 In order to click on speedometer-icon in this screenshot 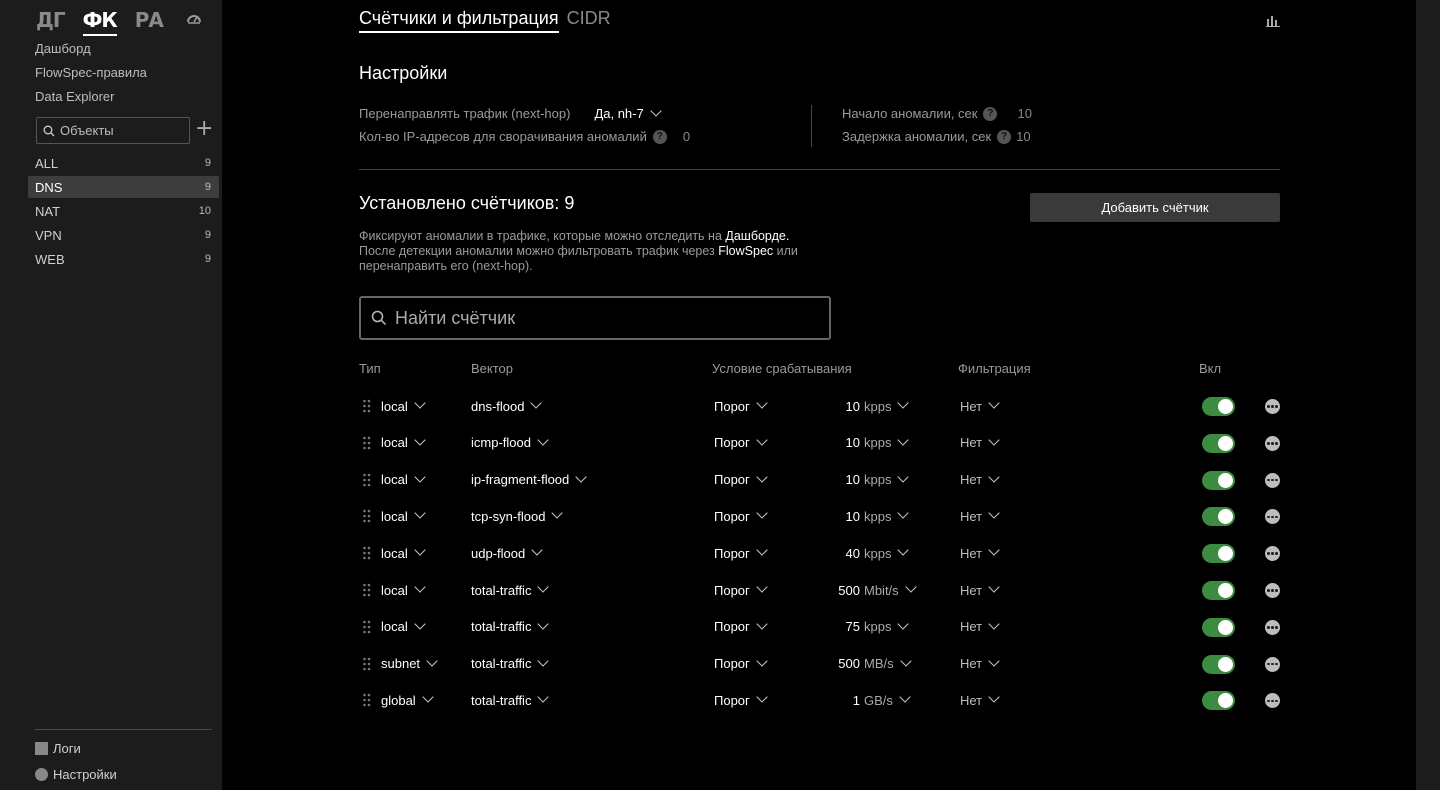, I will do `click(194, 18)`.